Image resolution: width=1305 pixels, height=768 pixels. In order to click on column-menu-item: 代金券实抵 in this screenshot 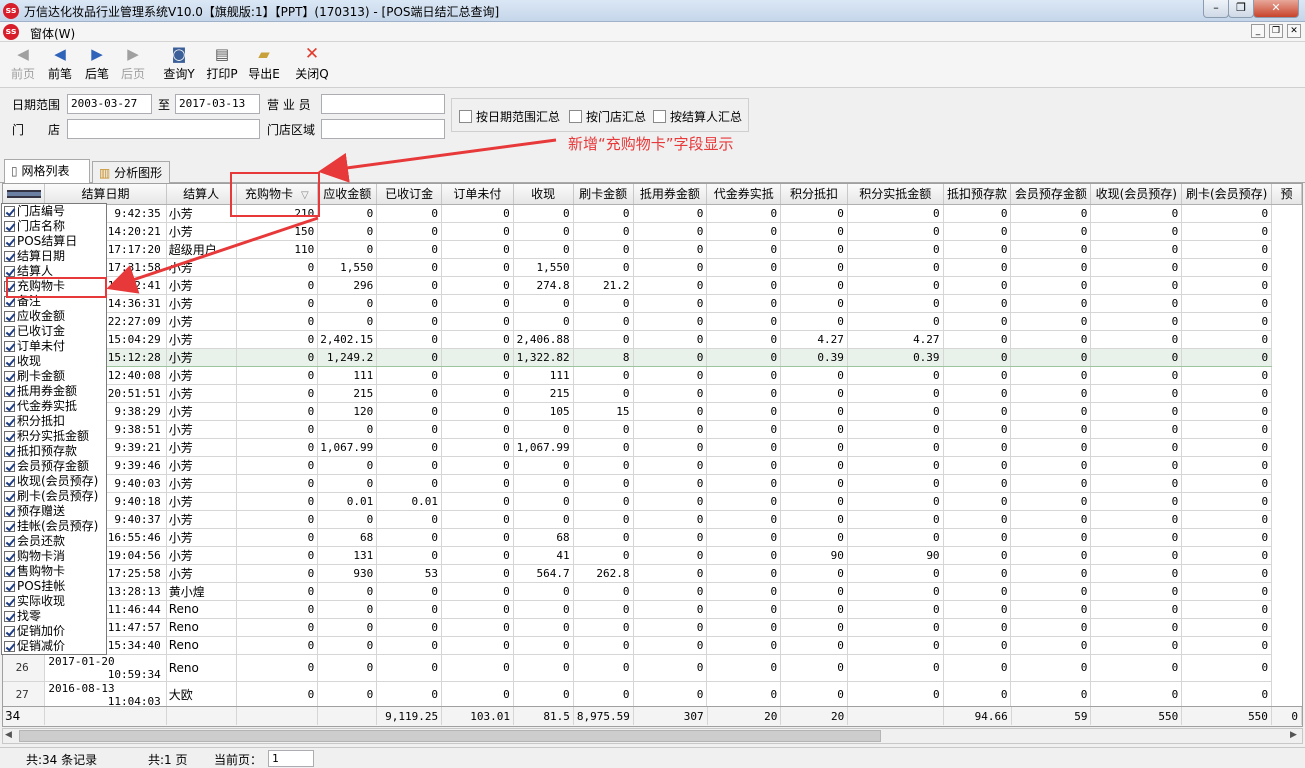, I will do `click(54, 406)`.